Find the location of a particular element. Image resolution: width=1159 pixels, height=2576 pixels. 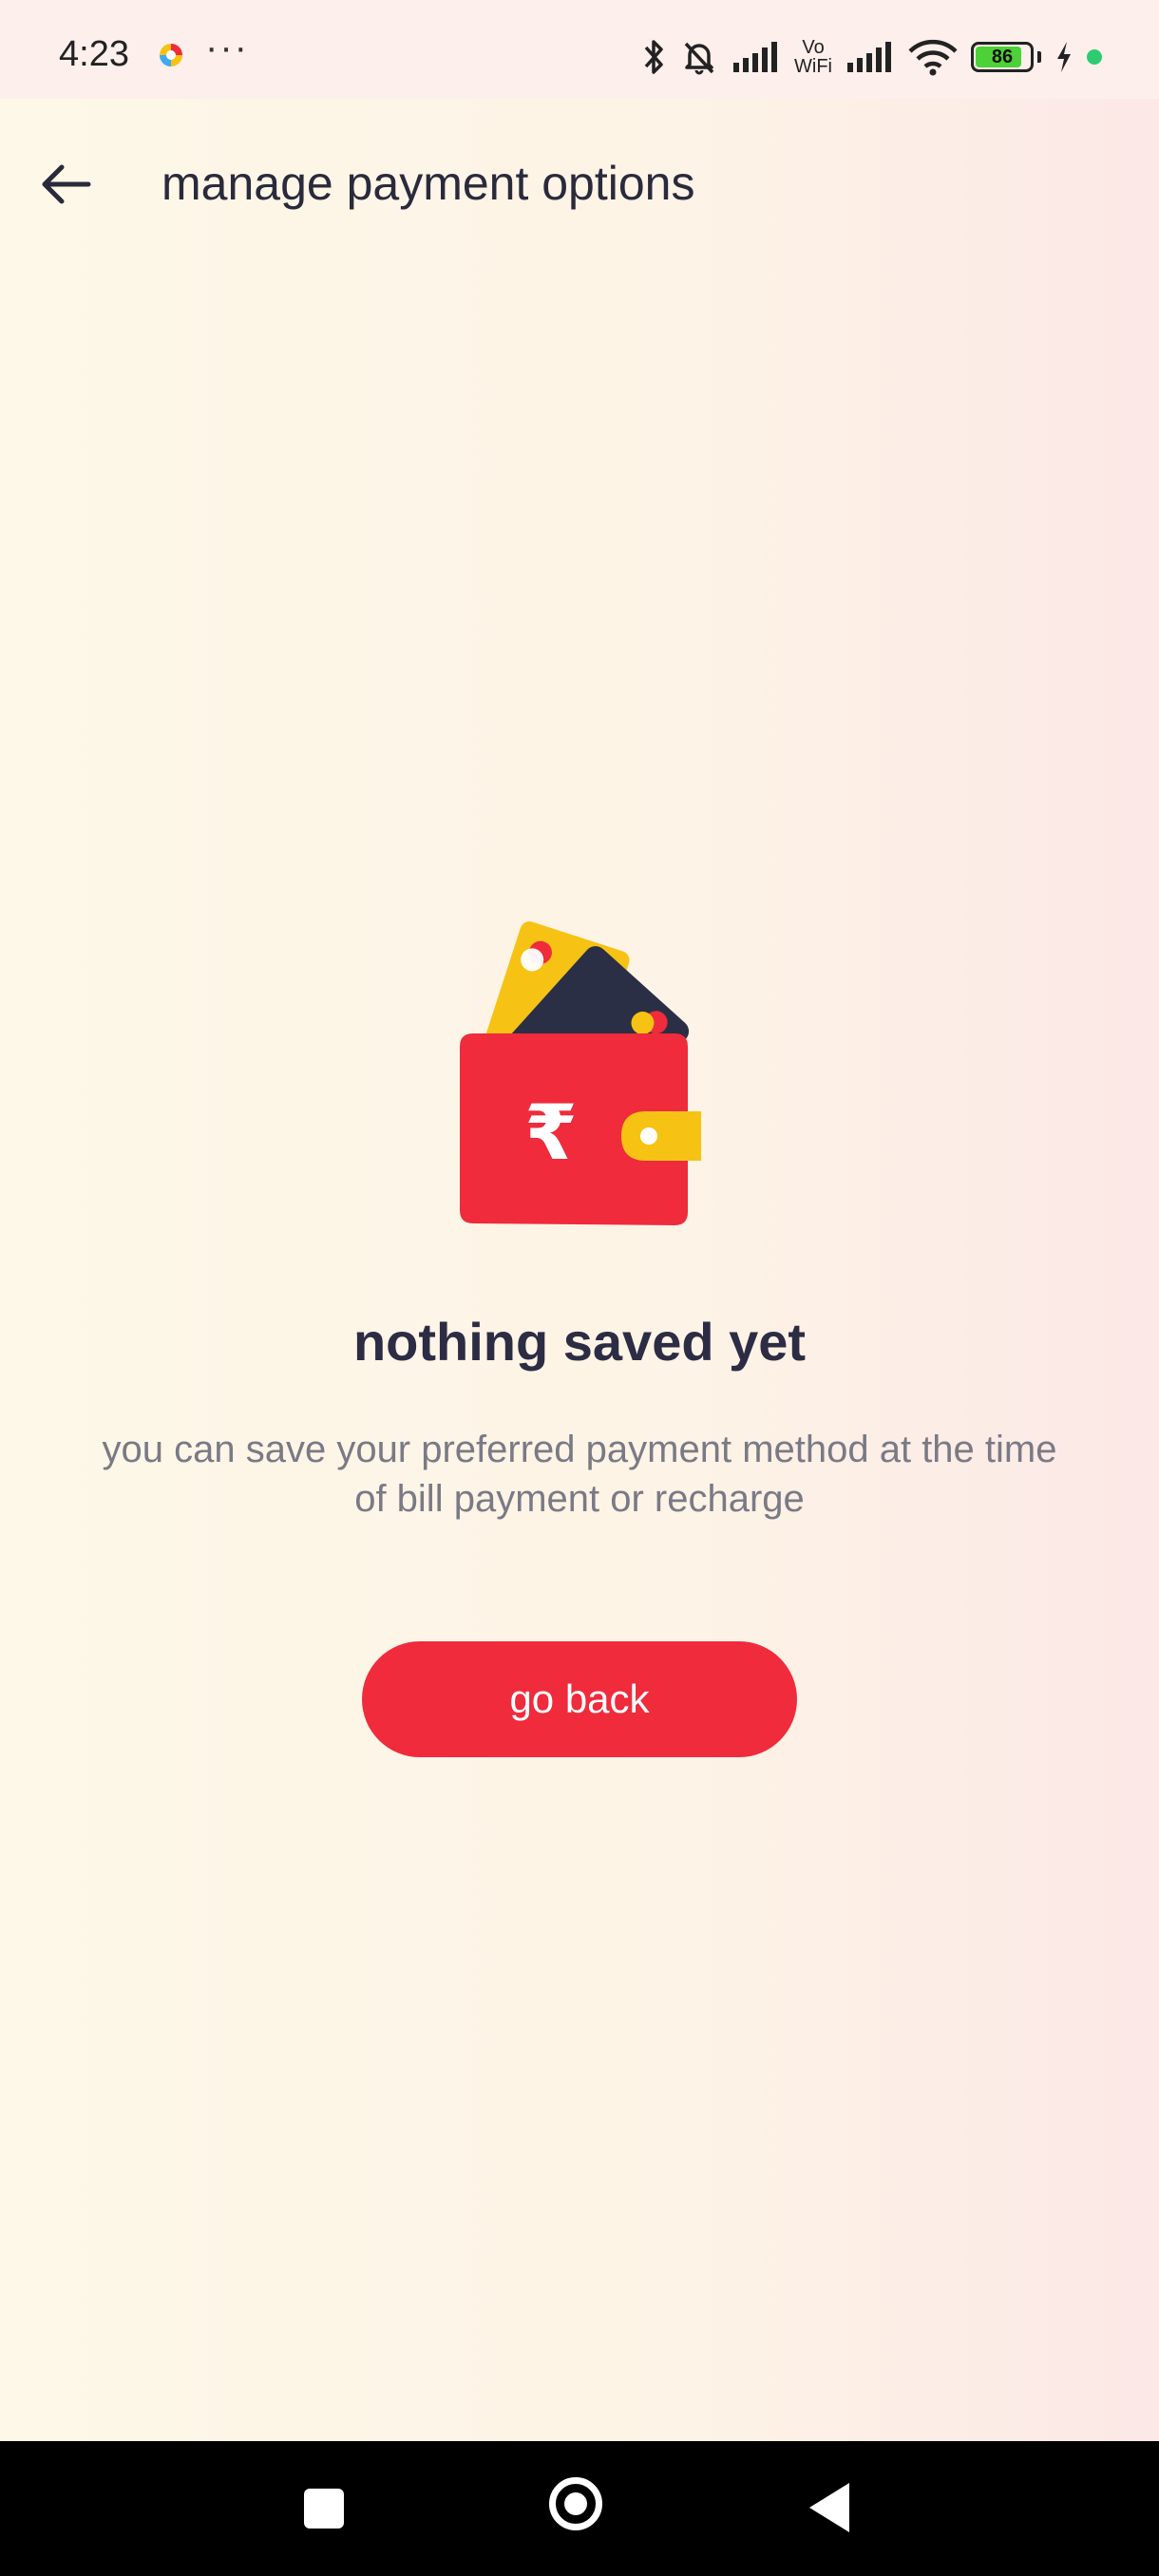

vowifi-icon: Vo WiFi is located at coordinates (813, 57).